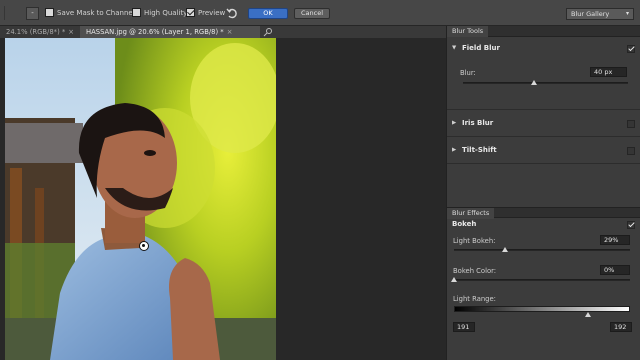 This screenshot has height=360, width=640. Describe the element at coordinates (615, 270) in the screenshot. I see `bokeh-color-field: 0%` at that location.